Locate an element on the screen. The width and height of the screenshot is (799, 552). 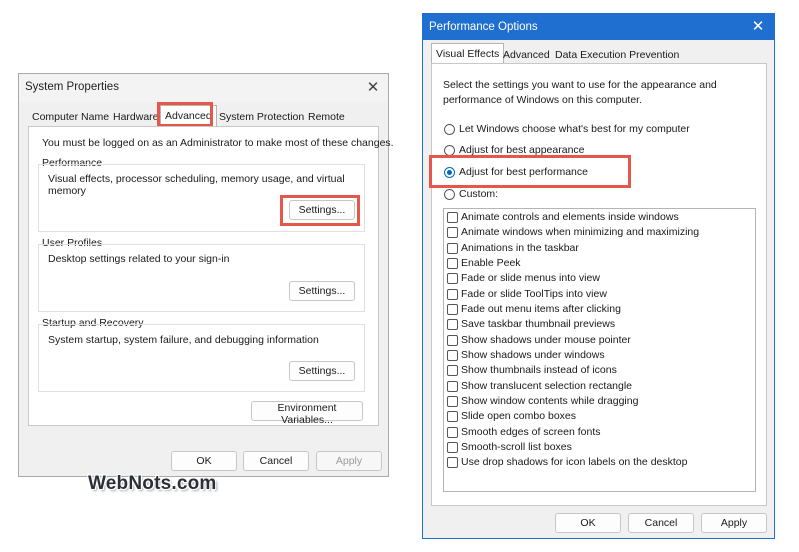
user-profiles-description: Desktop settings related to your sign-in is located at coordinates (139, 259).